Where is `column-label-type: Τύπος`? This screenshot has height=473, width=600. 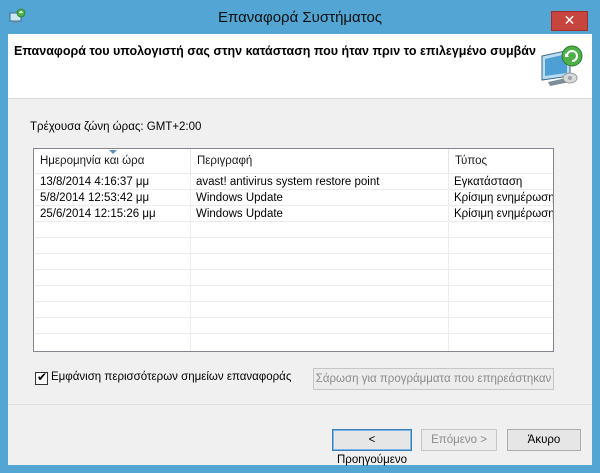
column-label-type: Τύπος is located at coordinates (471, 161).